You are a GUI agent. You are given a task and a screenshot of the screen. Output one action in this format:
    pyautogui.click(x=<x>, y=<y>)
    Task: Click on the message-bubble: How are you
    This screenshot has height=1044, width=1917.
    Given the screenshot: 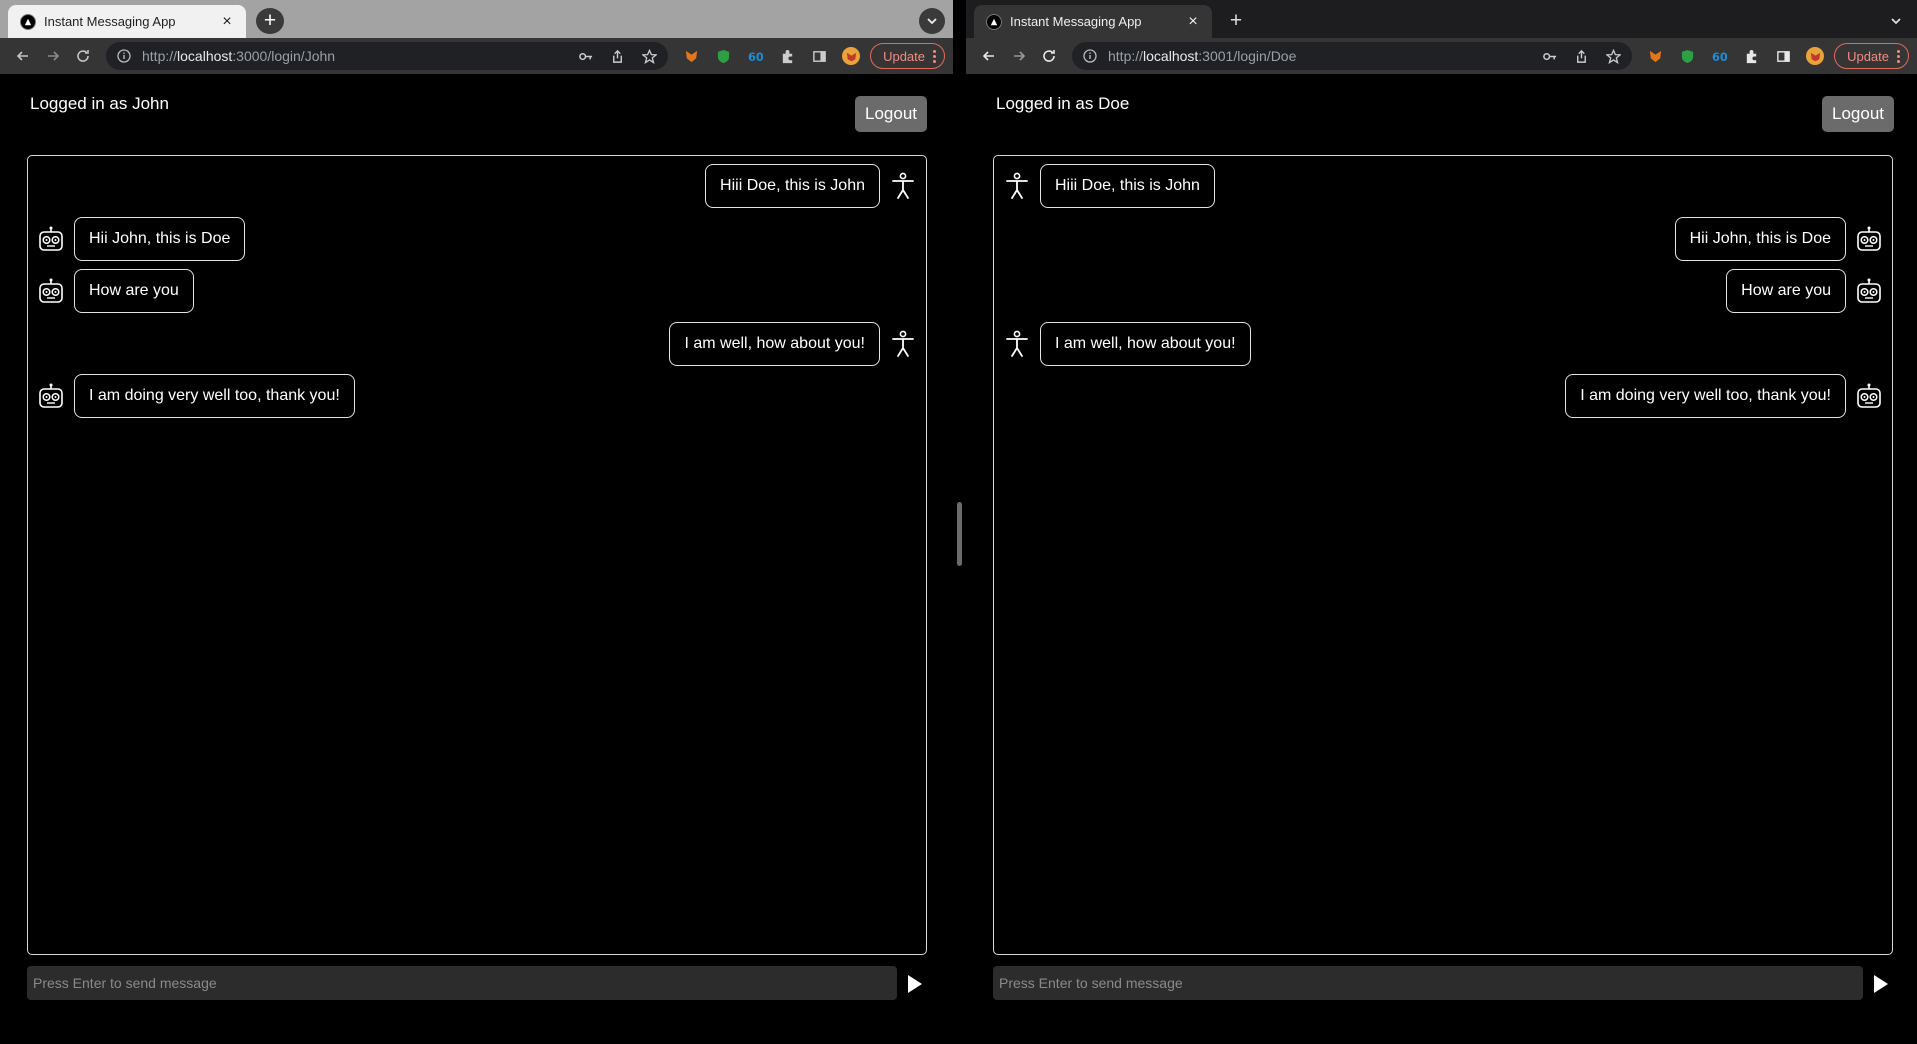 What is the action you would take?
    pyautogui.click(x=134, y=291)
    